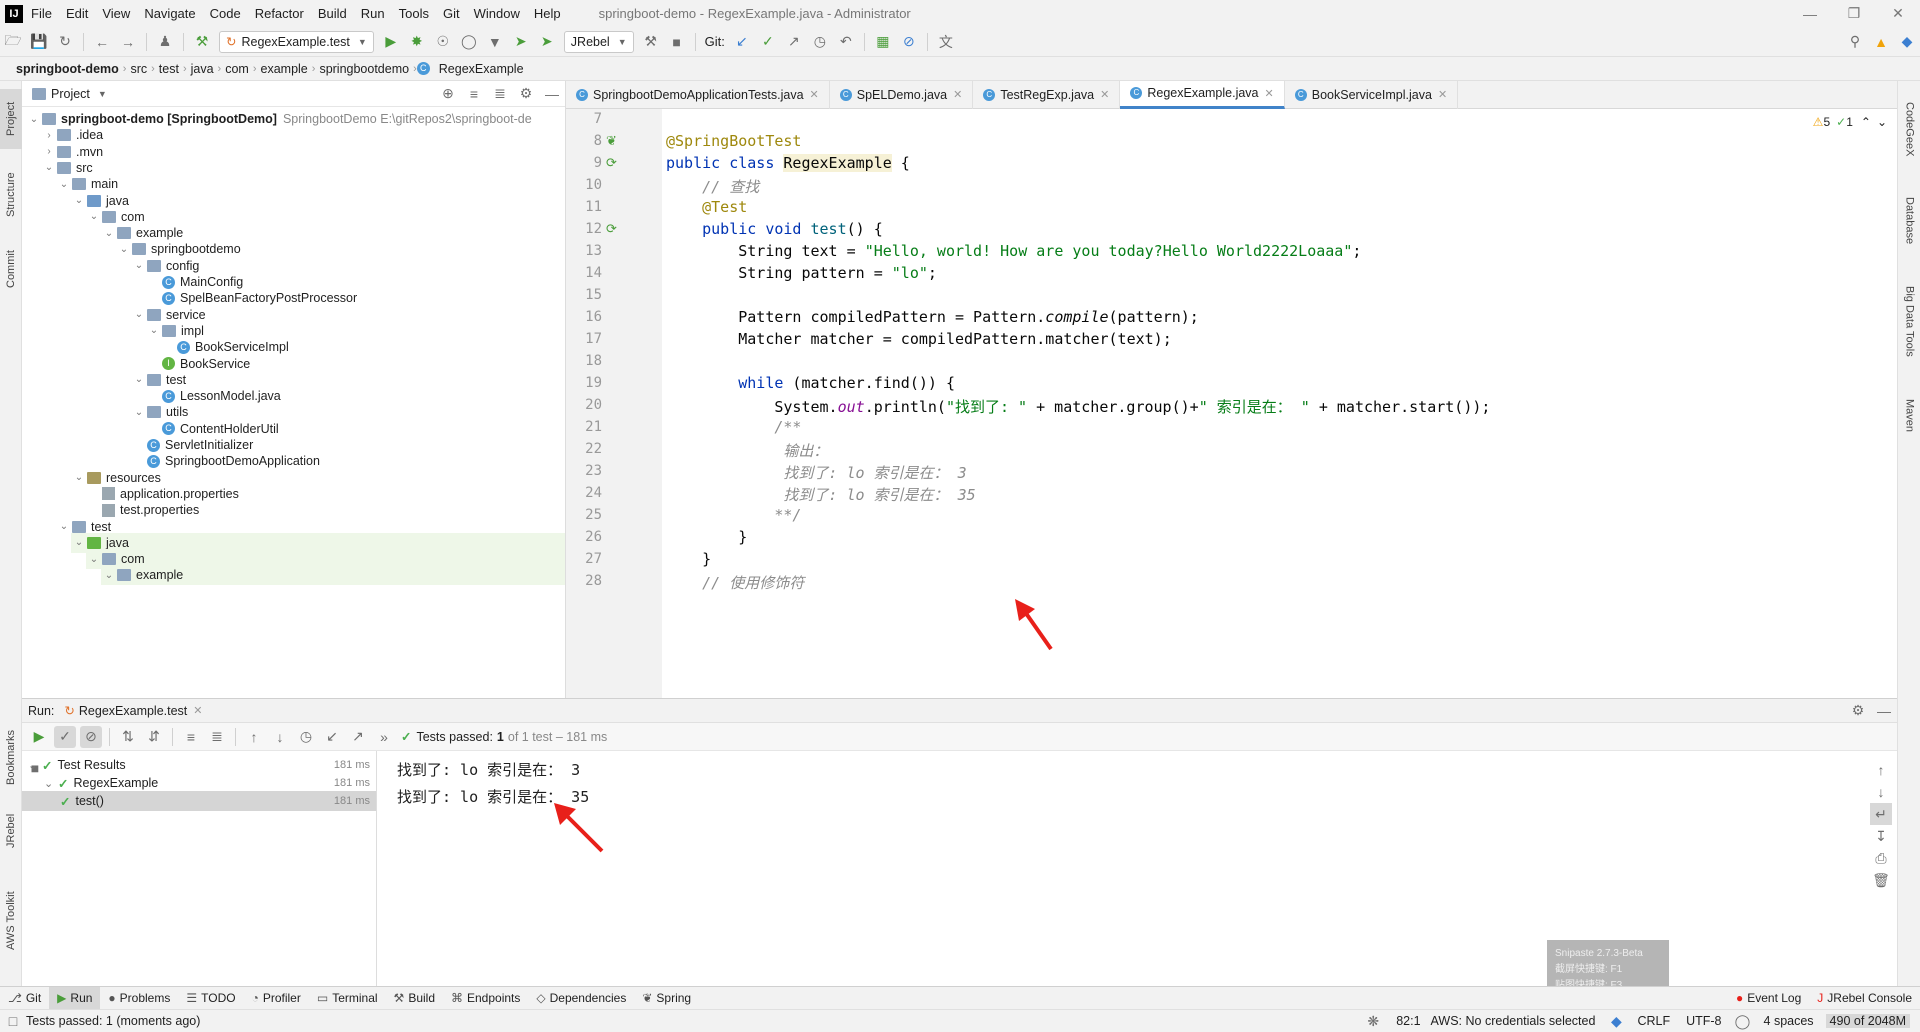 The height and width of the screenshot is (1032, 1920). Describe the element at coordinates (1616, 1021) in the screenshot. I see `git-branch-icon: ◆` at that location.